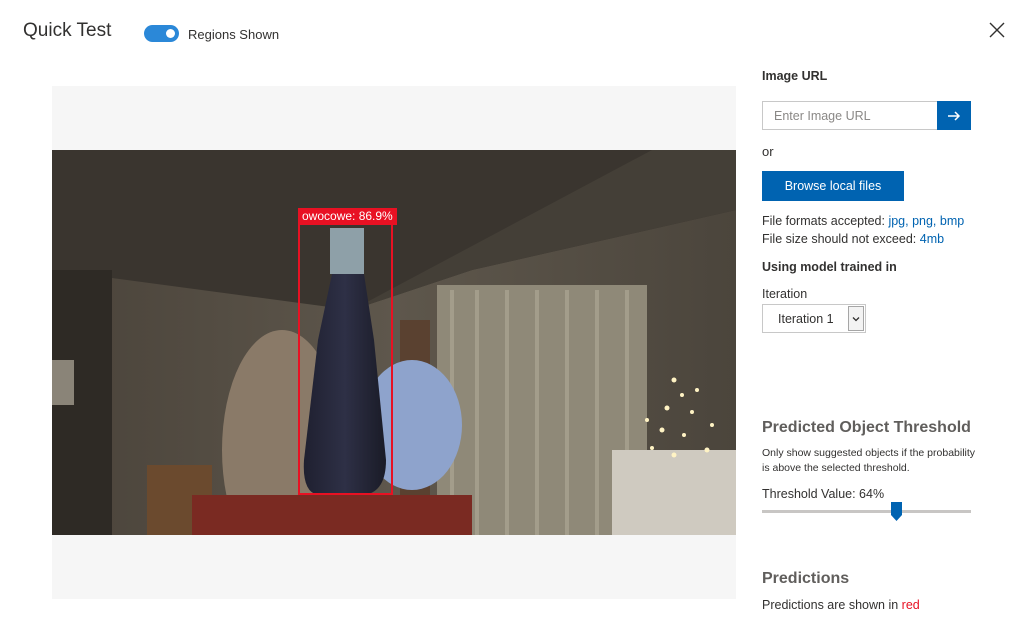  What do you see at coordinates (806, 578) in the screenshot?
I see `predictions-heading: Predictions` at bounding box center [806, 578].